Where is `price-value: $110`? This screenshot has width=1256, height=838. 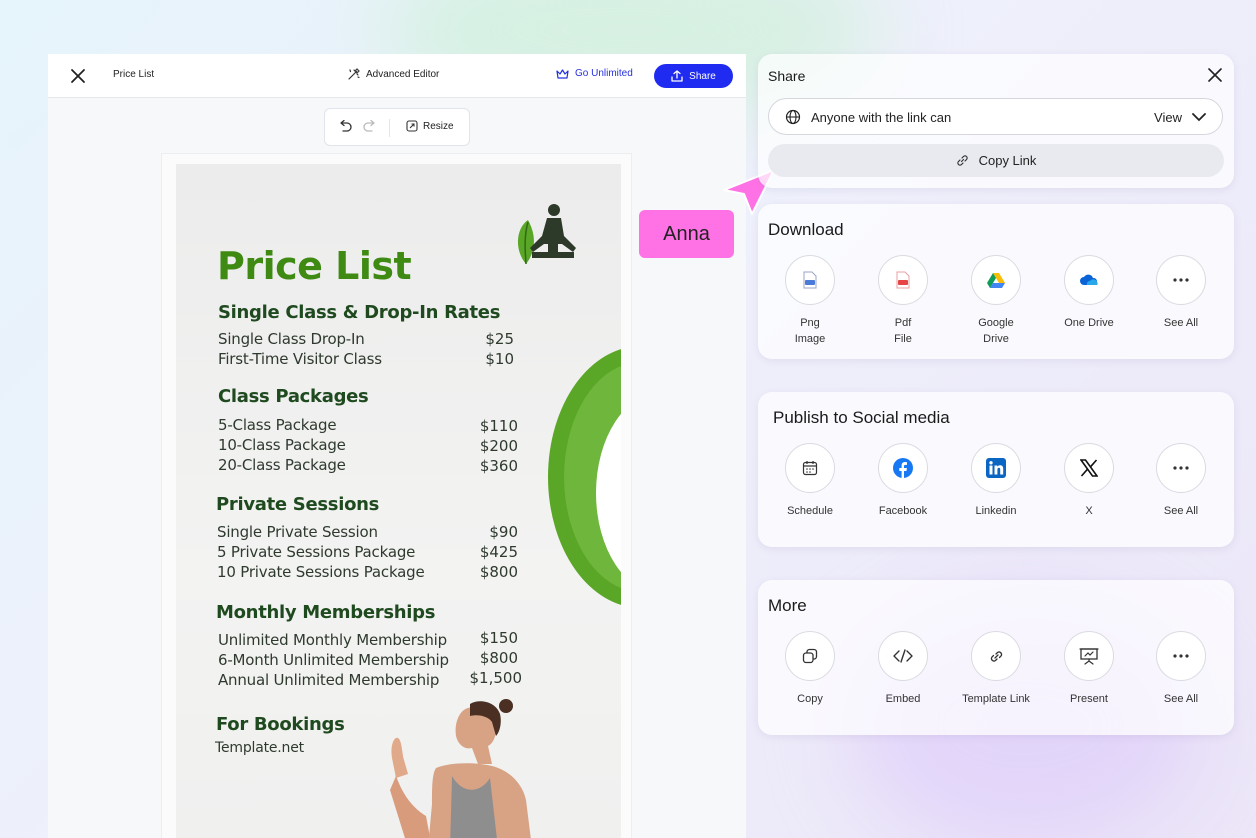
price-value: $110 is located at coordinates (498, 426).